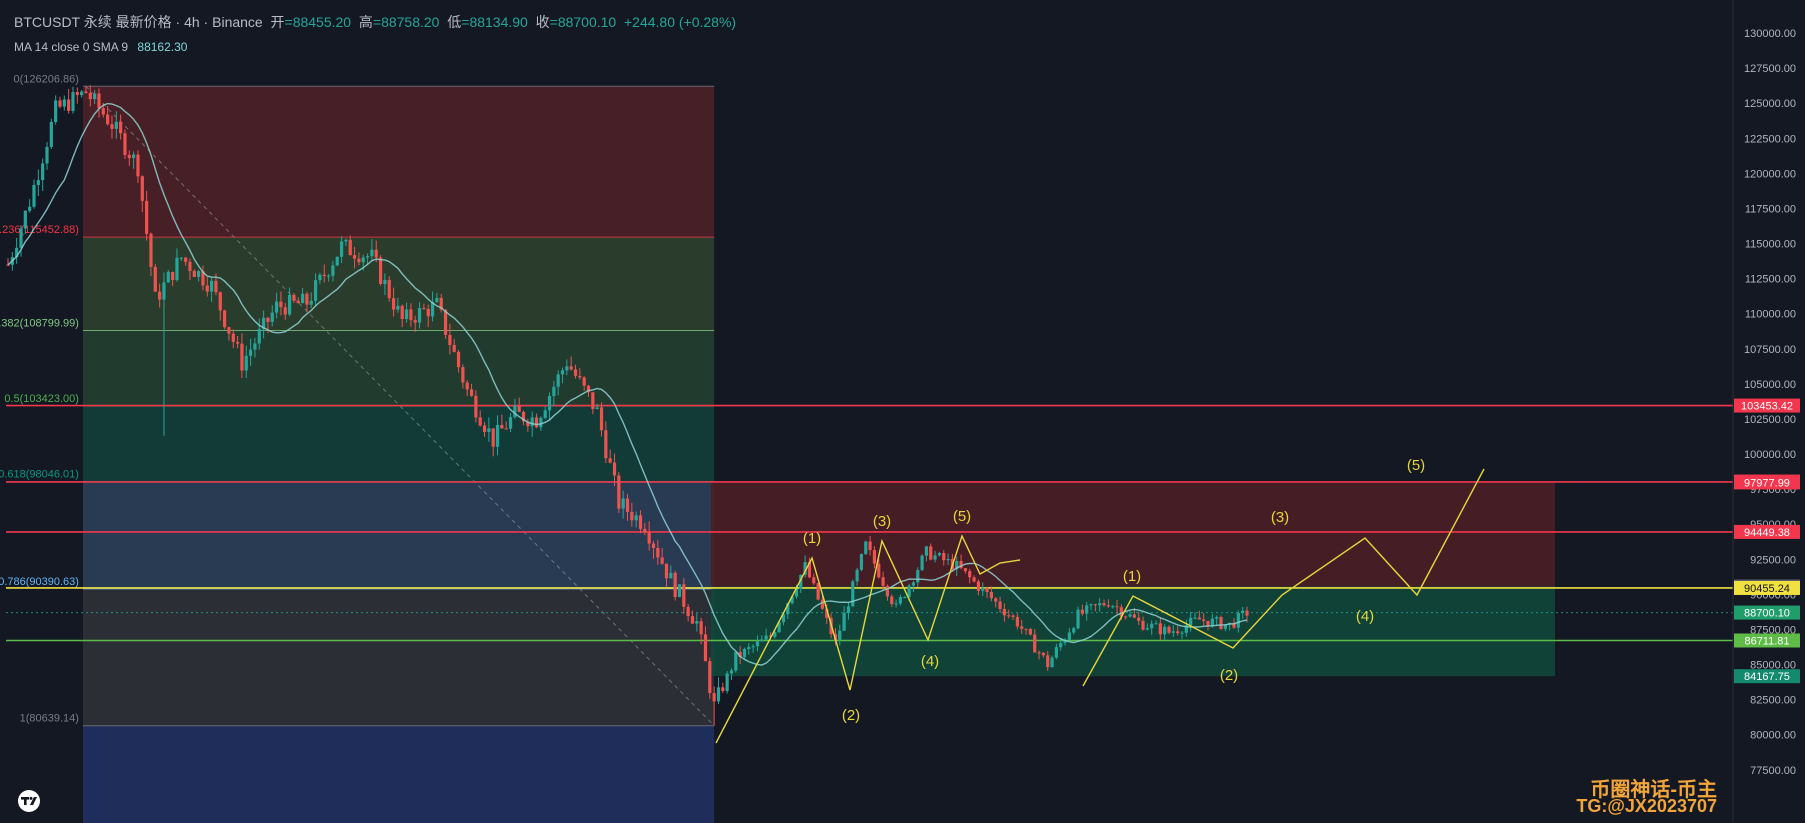 This screenshot has height=823, width=1805. Describe the element at coordinates (1770, 139) in the screenshot. I see `price-axis-tick: 122500.00` at that location.